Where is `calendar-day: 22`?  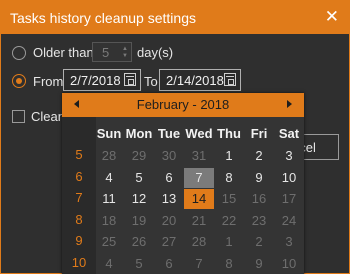
calendar-day: 22 is located at coordinates (229, 221).